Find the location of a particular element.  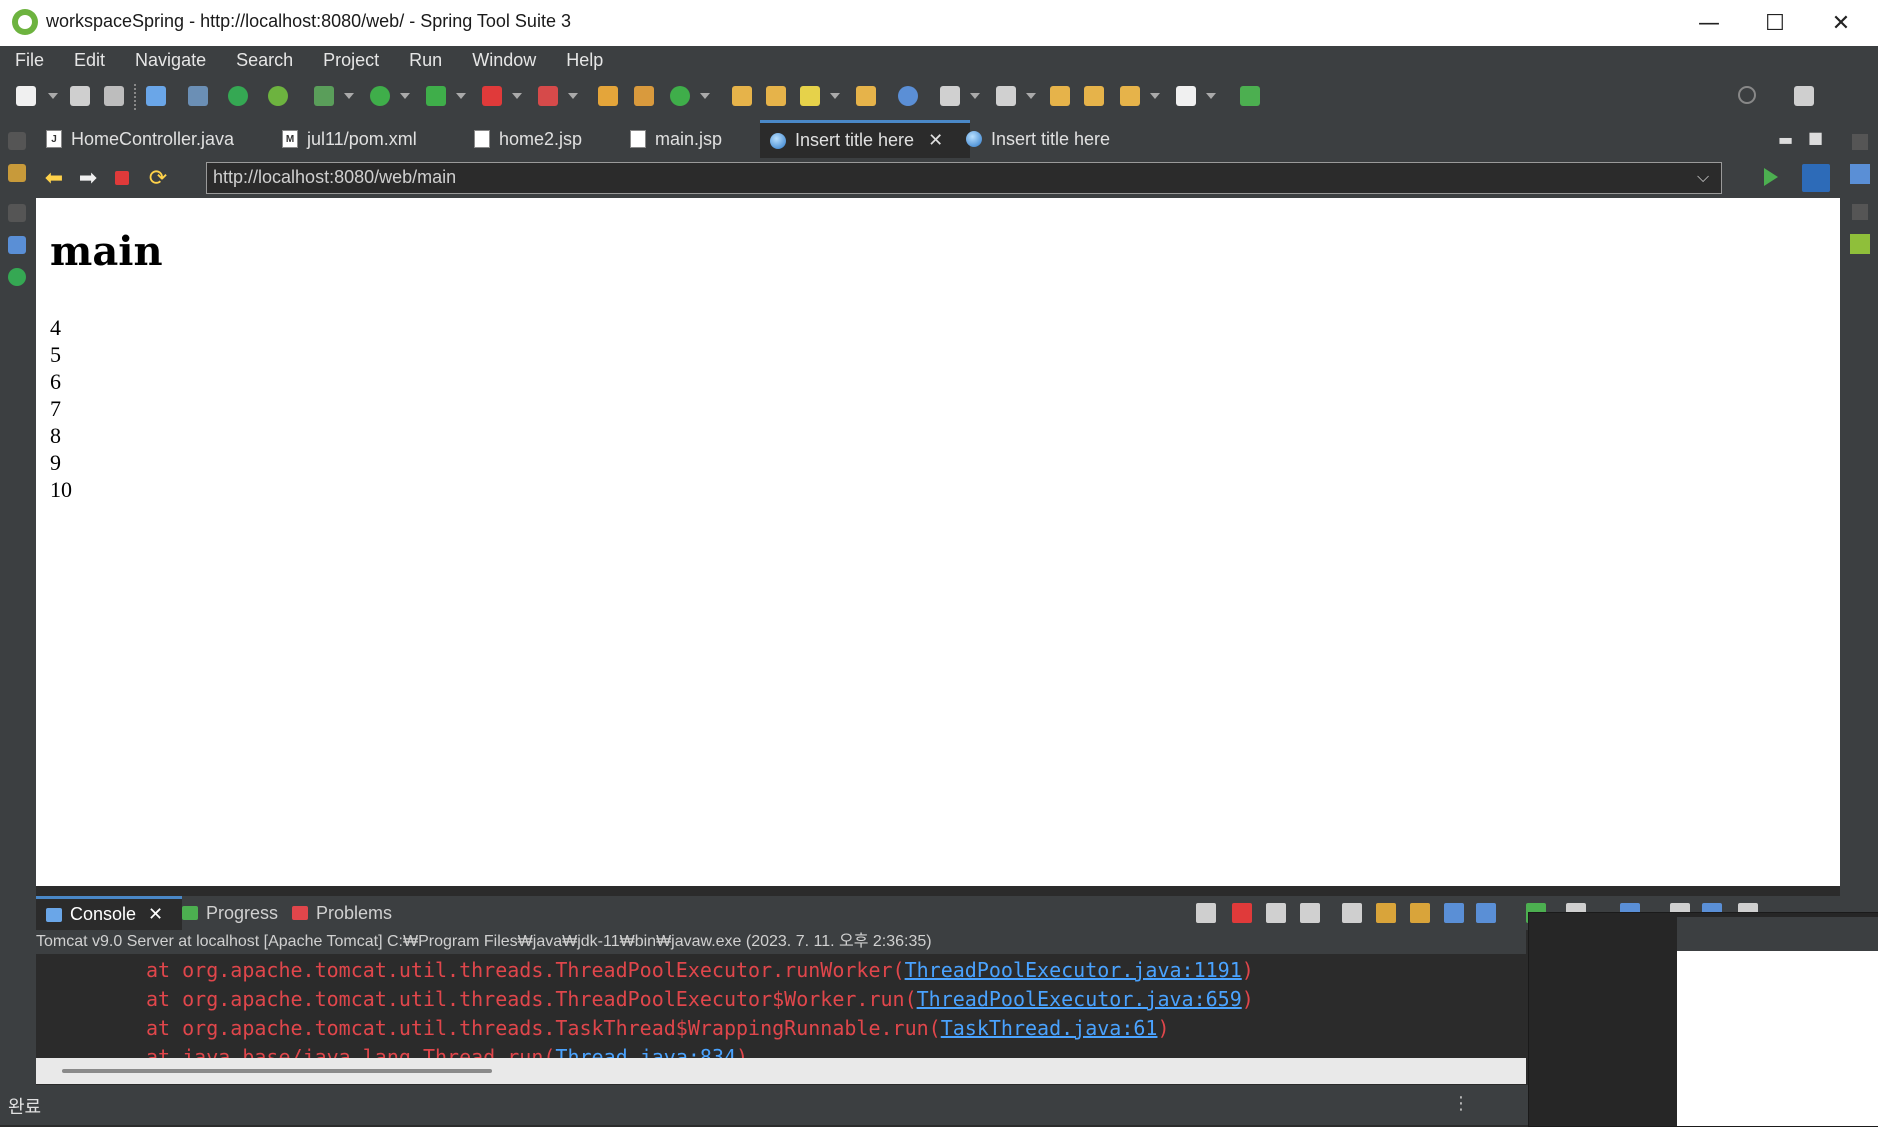

new-file-icon is located at coordinates (26, 96).